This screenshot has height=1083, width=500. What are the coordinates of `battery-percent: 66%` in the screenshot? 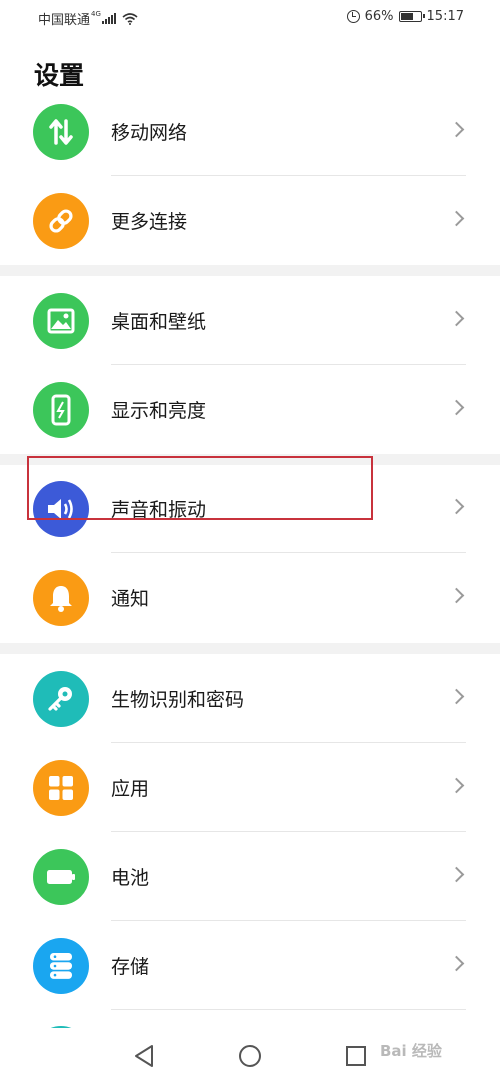 It's located at (379, 16).